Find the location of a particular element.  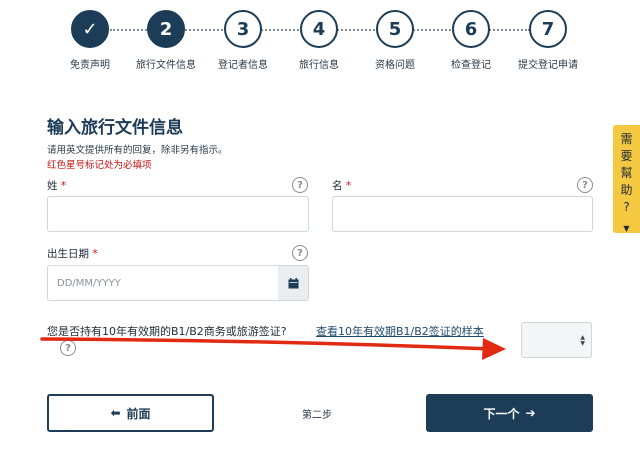

previous-button-label: 前面 is located at coordinates (138, 413).